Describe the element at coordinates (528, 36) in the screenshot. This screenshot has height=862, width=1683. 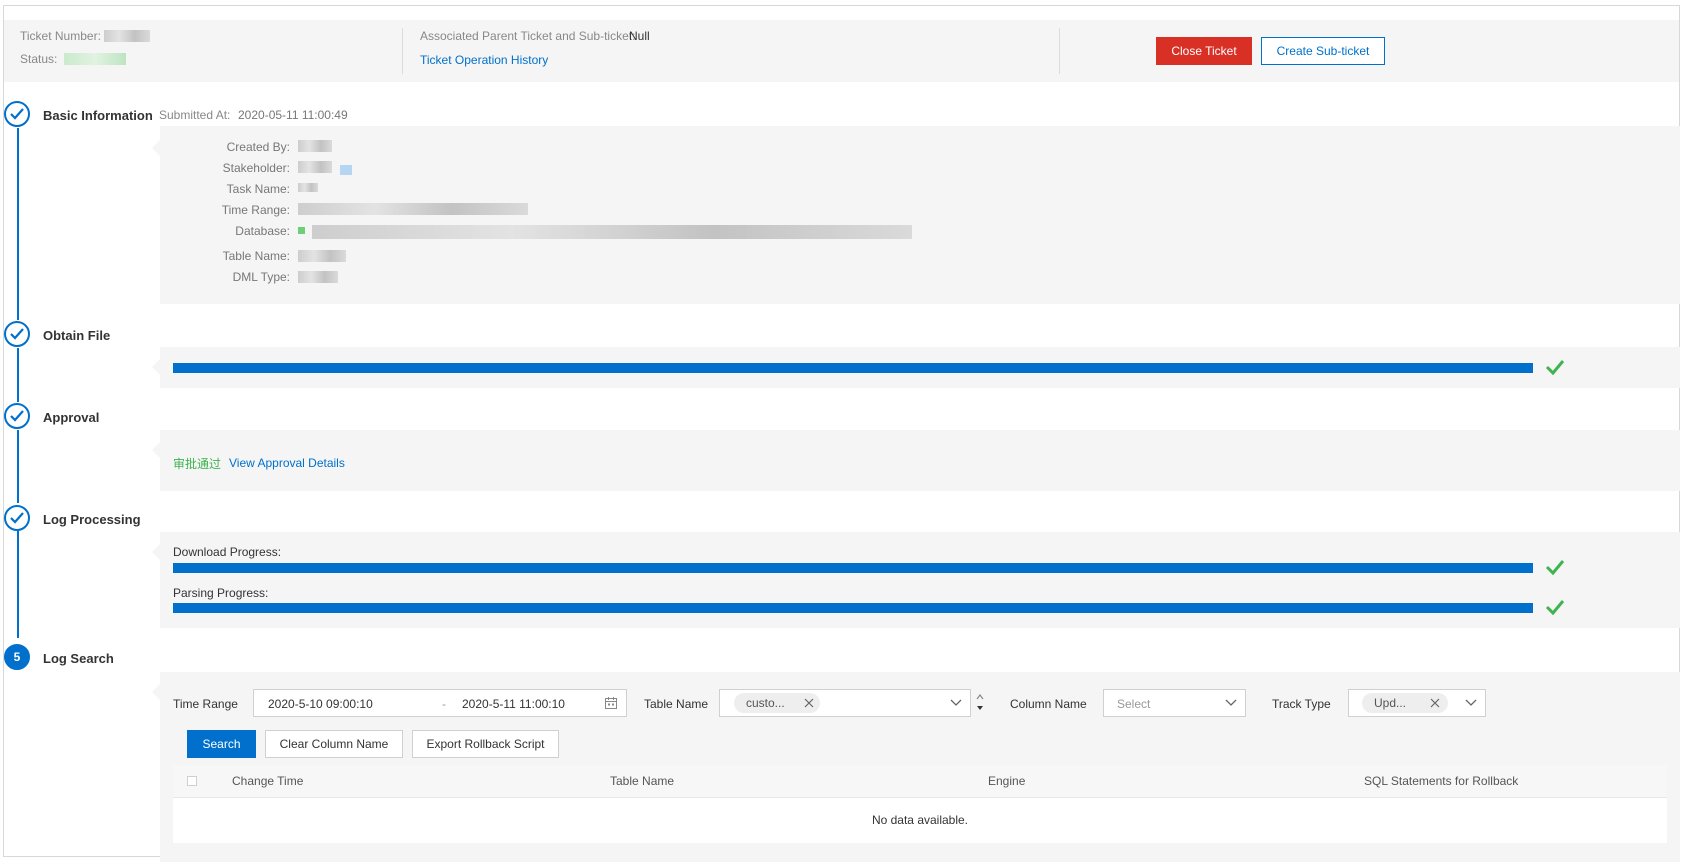
I see `associated-ticket-label: Associated Parent Ticket and Sub-ticket:` at that location.